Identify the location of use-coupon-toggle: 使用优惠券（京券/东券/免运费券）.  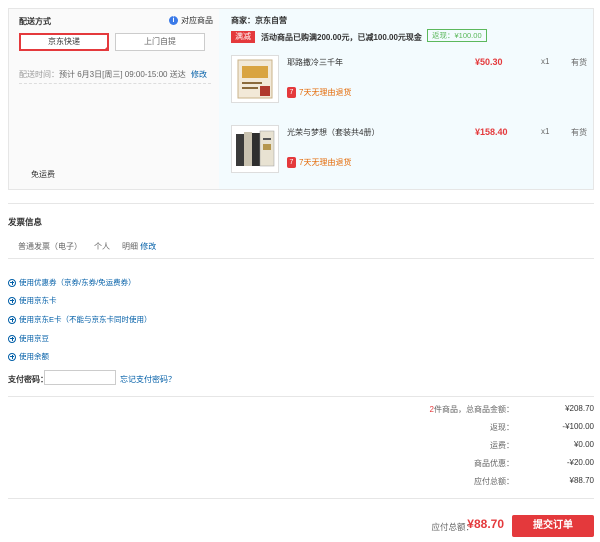
(72, 282).